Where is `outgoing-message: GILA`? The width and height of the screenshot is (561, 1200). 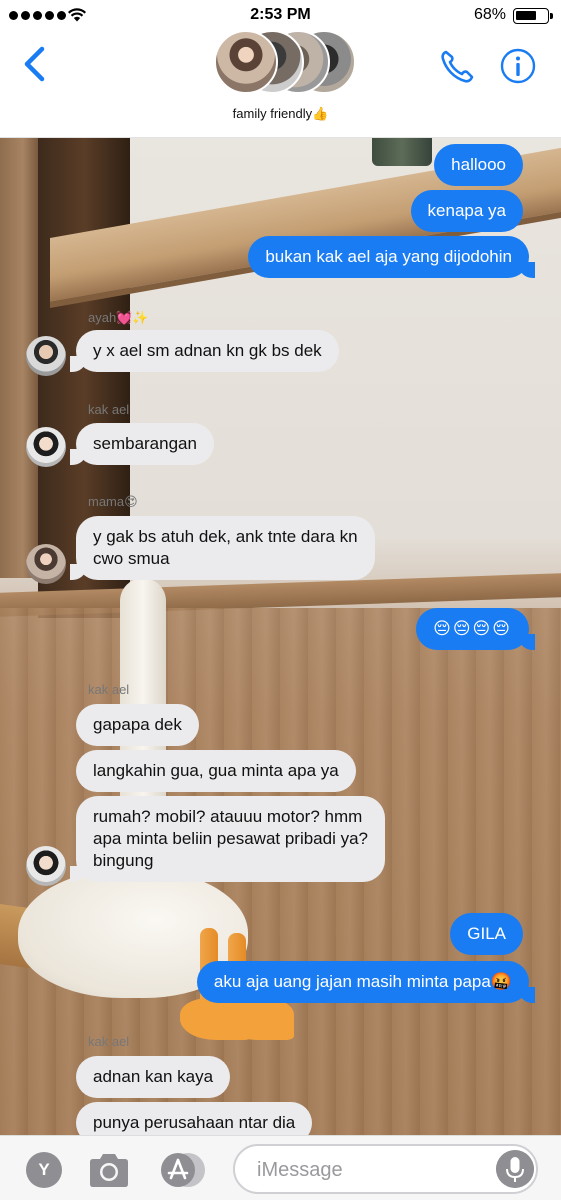 outgoing-message: GILA is located at coordinates (486, 934).